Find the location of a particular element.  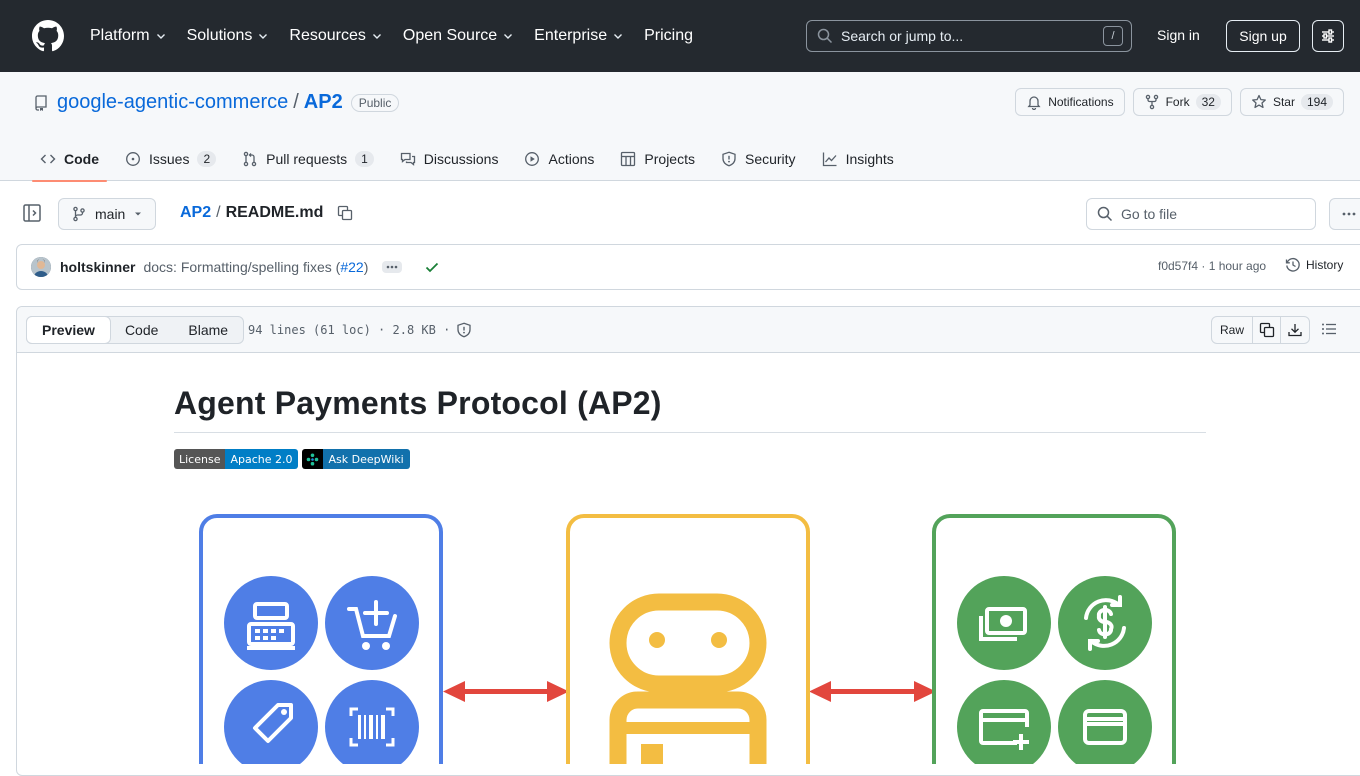

git-branch-icon is located at coordinates (79, 214).